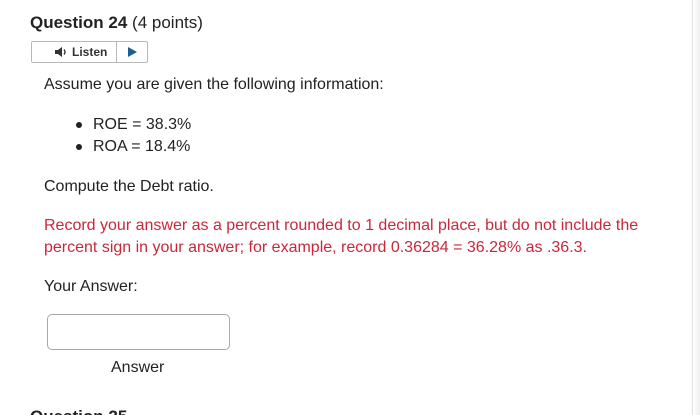 The image size is (700, 415). Describe the element at coordinates (61, 52) in the screenshot. I see `speaker-icon` at that location.